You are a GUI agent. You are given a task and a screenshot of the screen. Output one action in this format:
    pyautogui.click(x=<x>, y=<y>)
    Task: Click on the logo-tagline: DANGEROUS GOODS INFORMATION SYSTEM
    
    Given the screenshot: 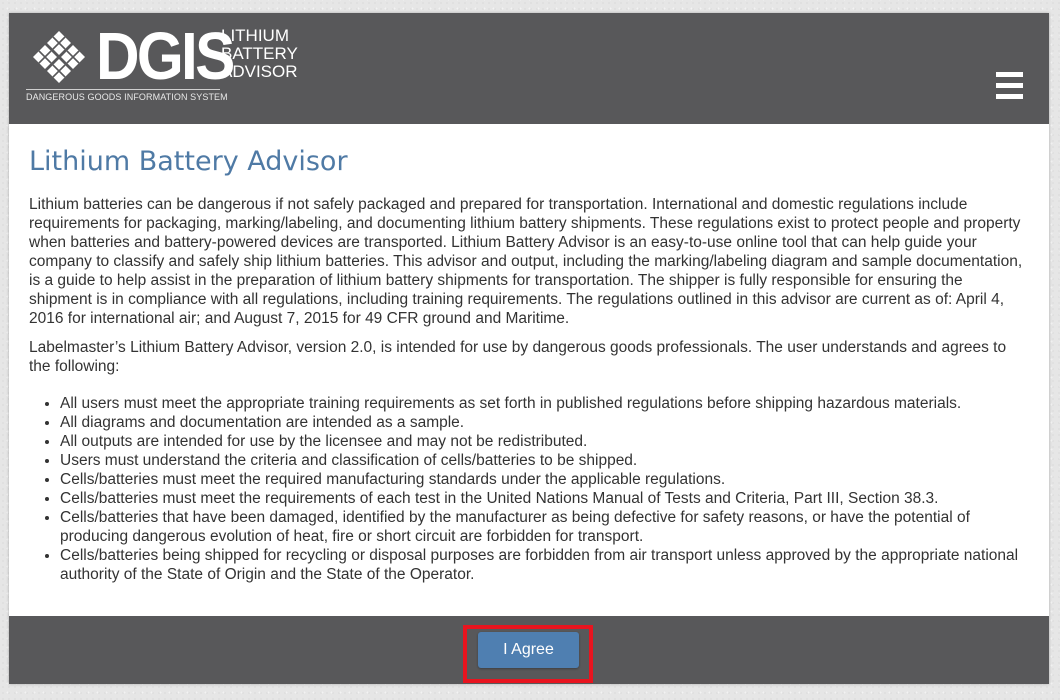 What is the action you would take?
    pyautogui.click(x=127, y=97)
    